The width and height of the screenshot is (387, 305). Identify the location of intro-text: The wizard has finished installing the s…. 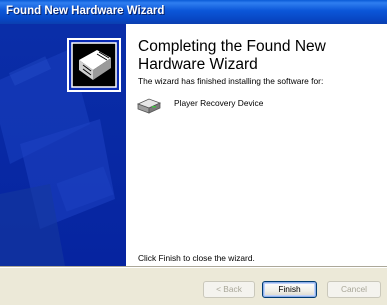
(231, 81).